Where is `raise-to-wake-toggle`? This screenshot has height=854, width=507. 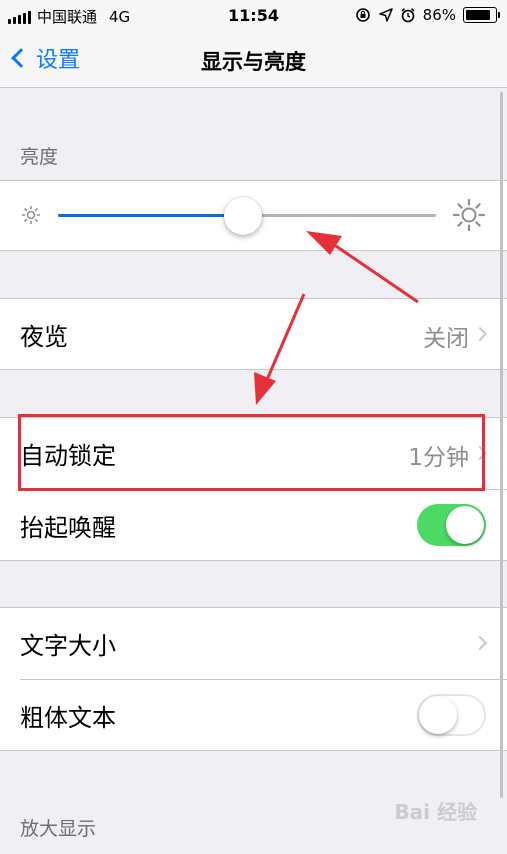
raise-to-wake-toggle is located at coordinates (451, 525).